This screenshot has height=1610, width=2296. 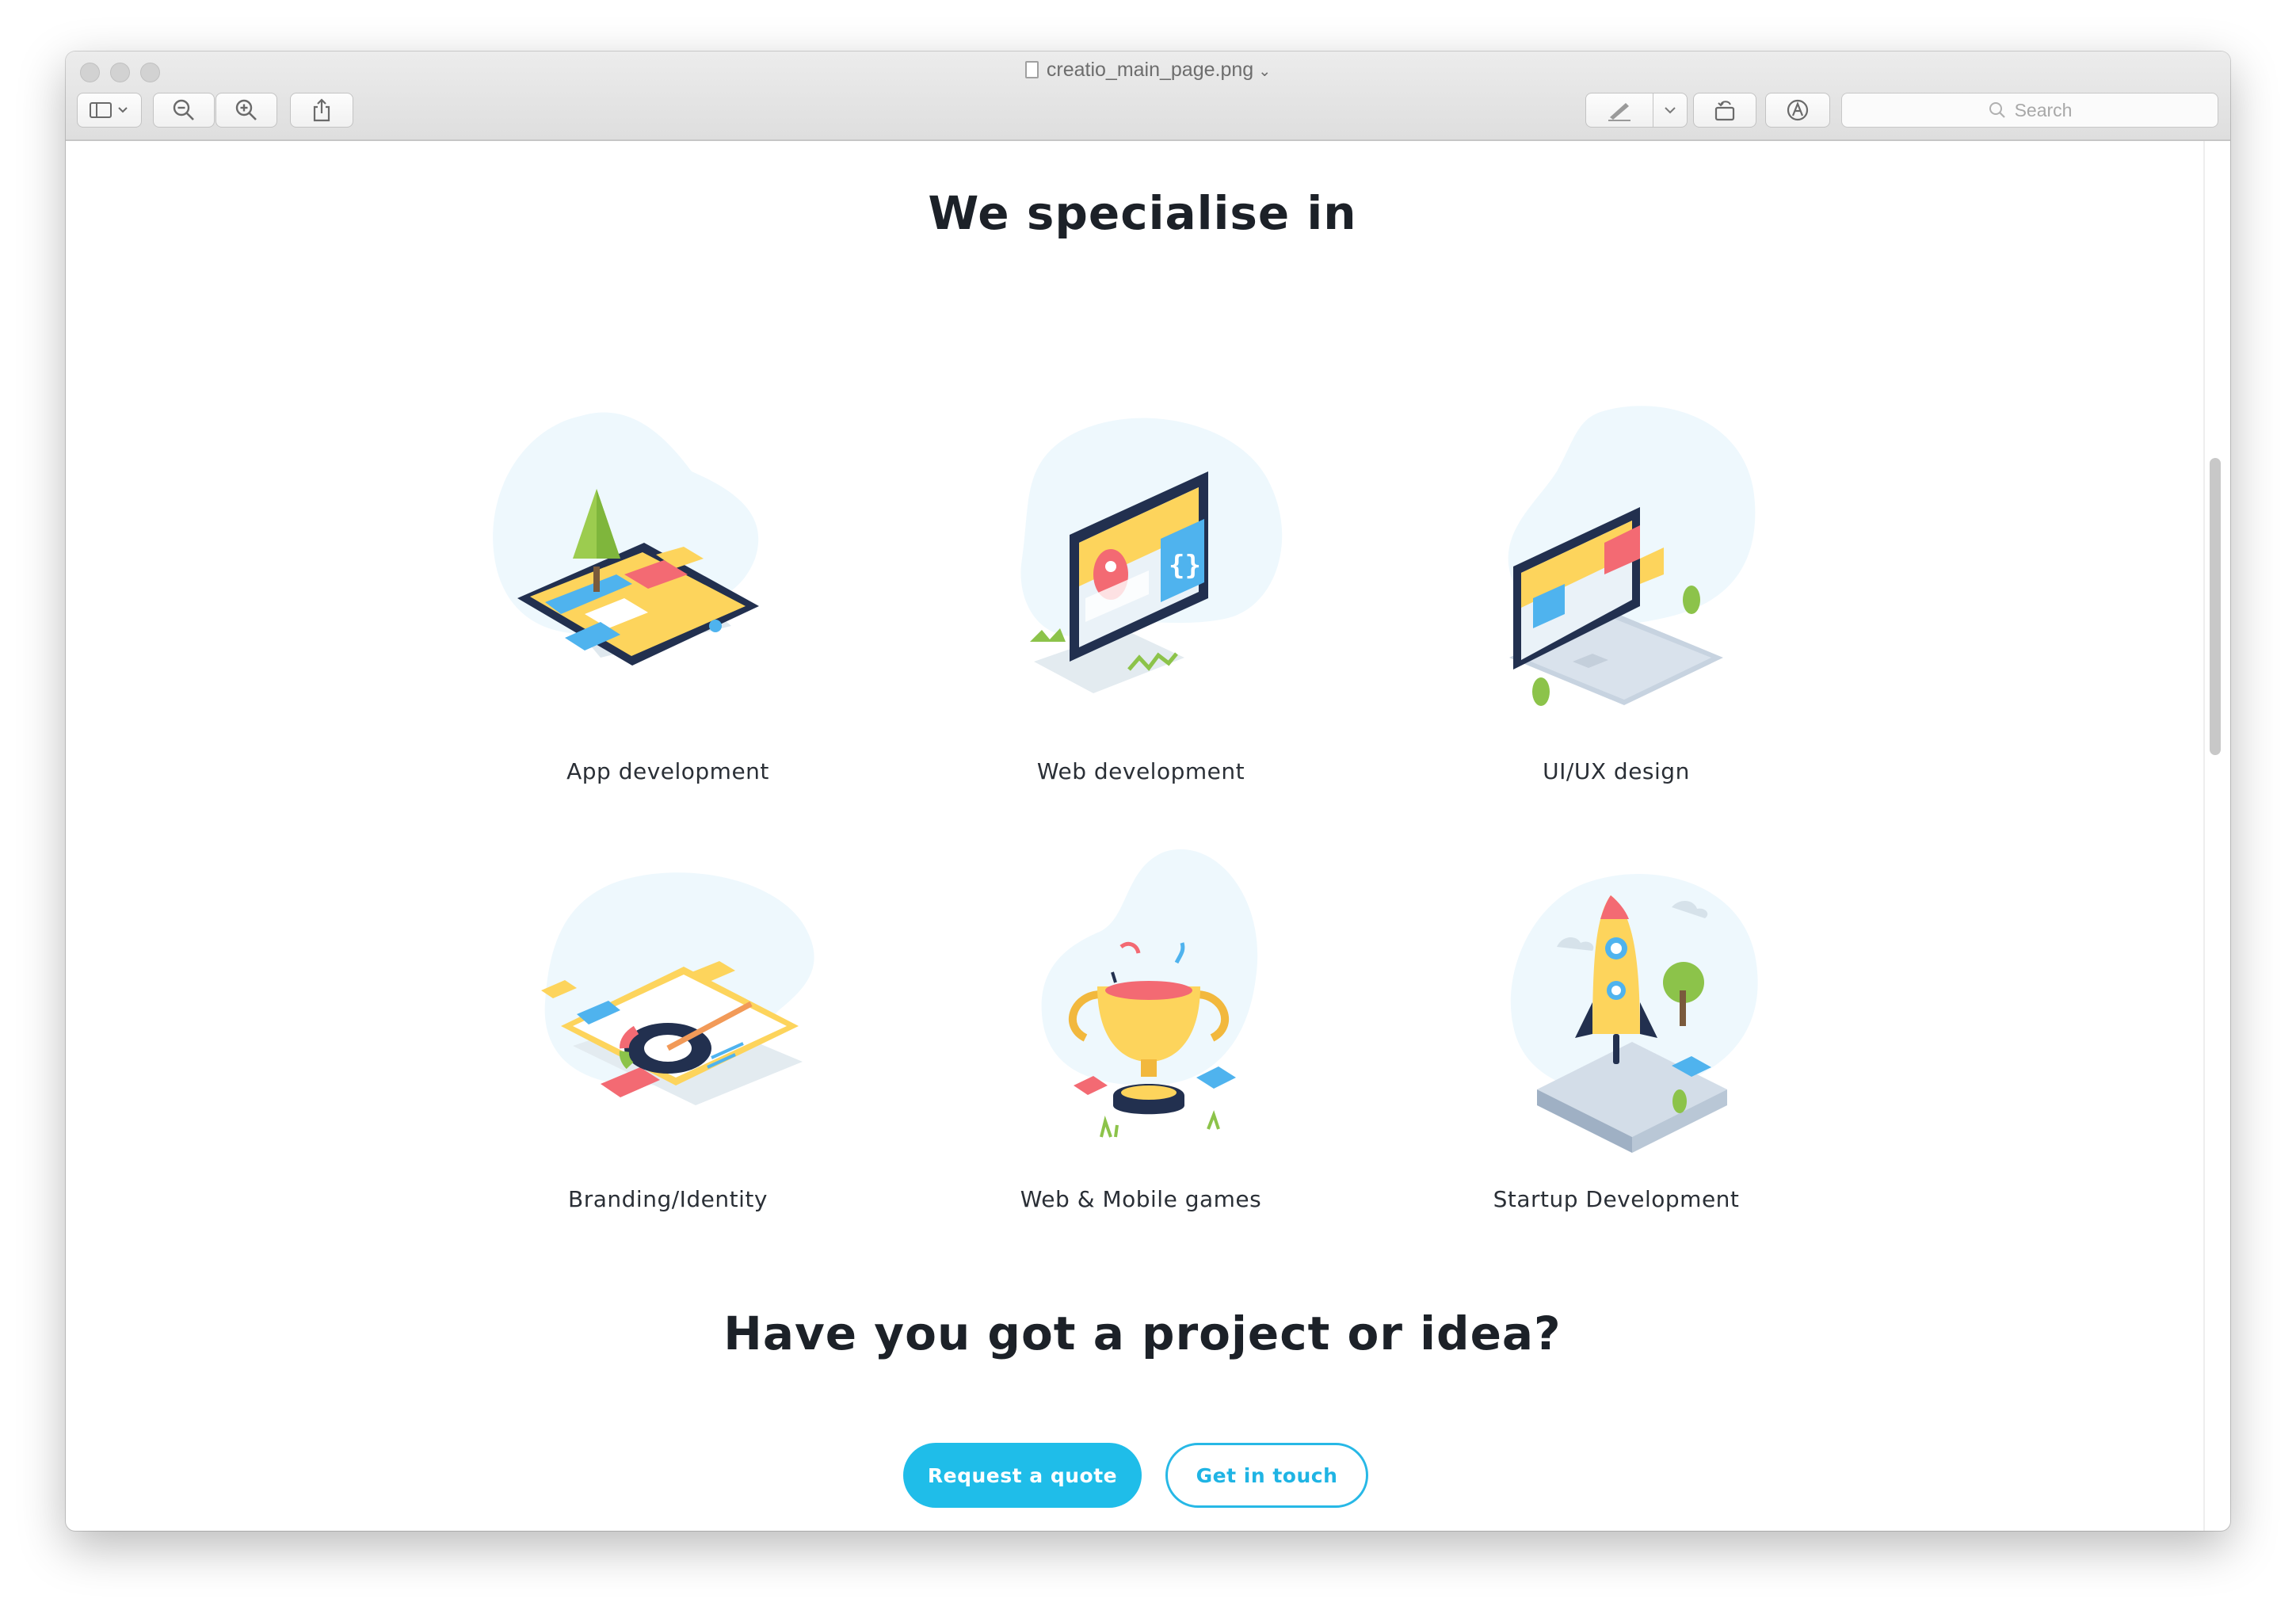 I want to click on service-web-mobile-games: Web & Mobile games, so click(x=1141, y=993).